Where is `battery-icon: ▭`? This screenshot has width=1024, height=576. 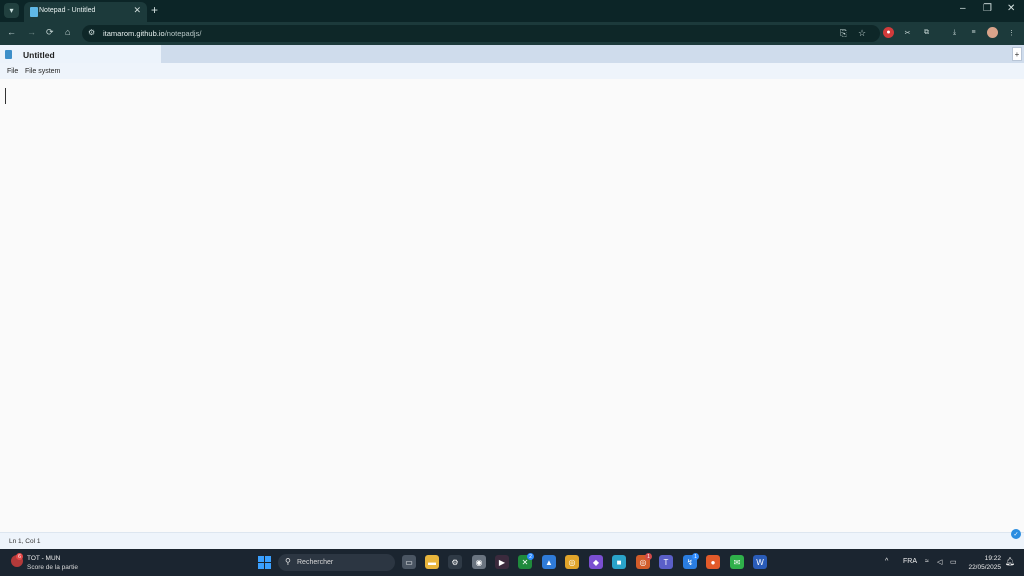 battery-icon: ▭ is located at coordinates (953, 562).